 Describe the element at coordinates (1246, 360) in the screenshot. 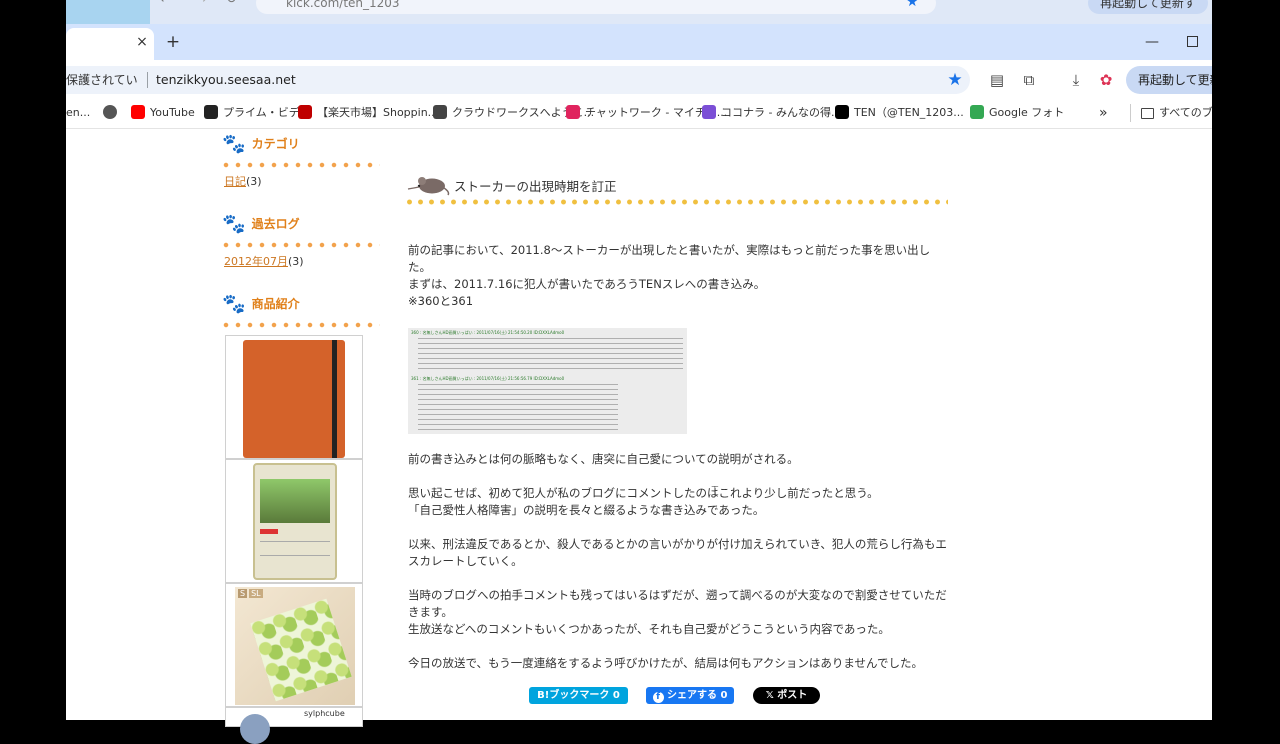

I see `screen-right-border` at that location.